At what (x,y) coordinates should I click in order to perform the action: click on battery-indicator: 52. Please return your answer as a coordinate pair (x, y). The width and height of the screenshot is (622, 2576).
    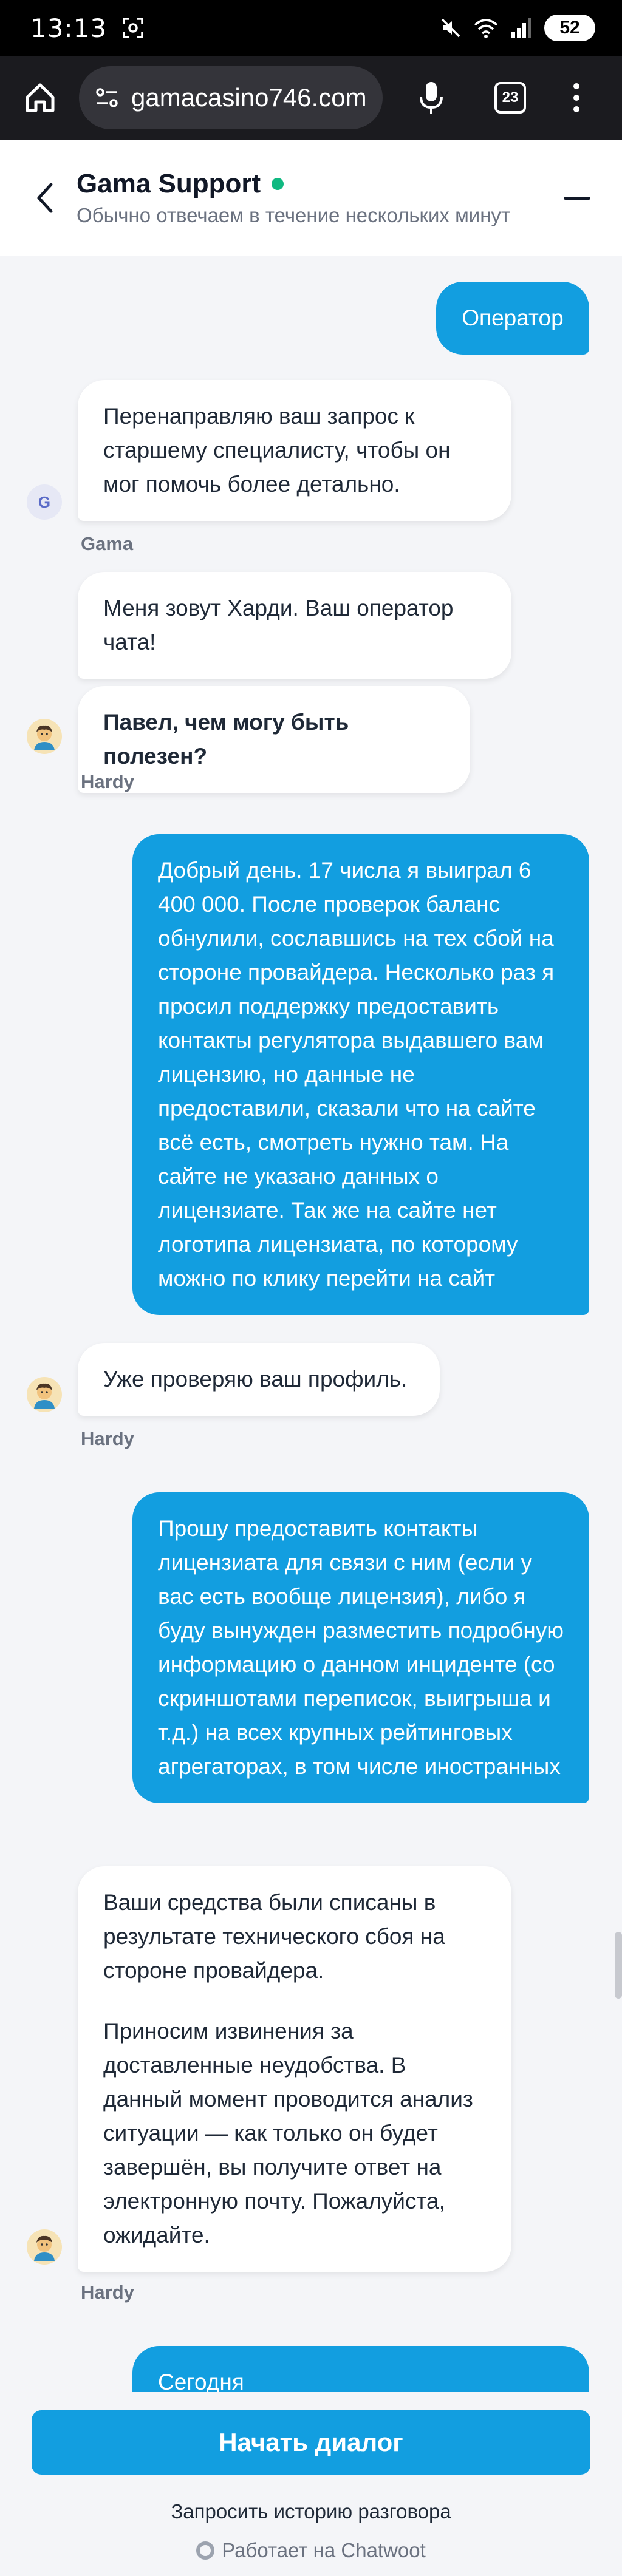
    Looking at the image, I should click on (569, 28).